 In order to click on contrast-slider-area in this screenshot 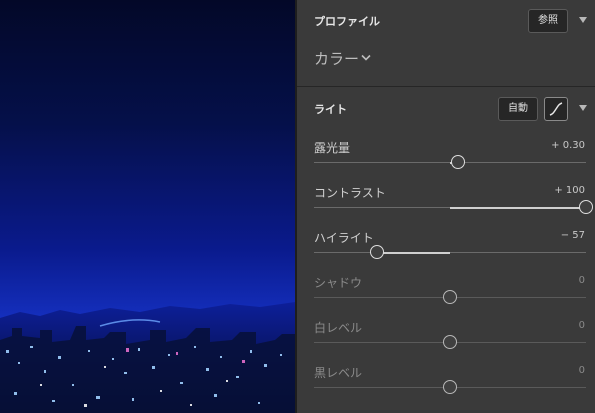, I will do `click(446, 206)`.